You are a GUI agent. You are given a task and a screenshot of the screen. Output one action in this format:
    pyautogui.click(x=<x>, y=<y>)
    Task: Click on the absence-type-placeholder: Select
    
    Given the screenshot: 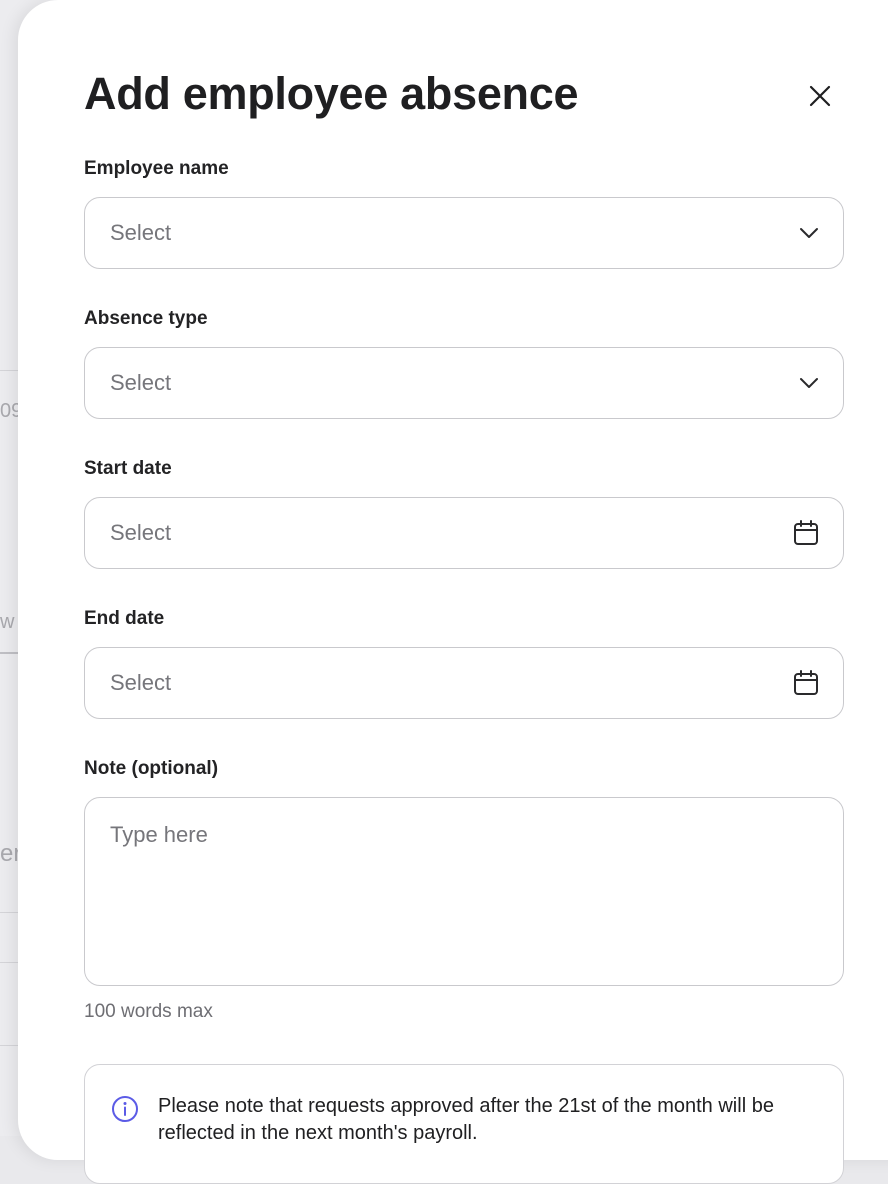 What is the action you would take?
    pyautogui.click(x=141, y=382)
    